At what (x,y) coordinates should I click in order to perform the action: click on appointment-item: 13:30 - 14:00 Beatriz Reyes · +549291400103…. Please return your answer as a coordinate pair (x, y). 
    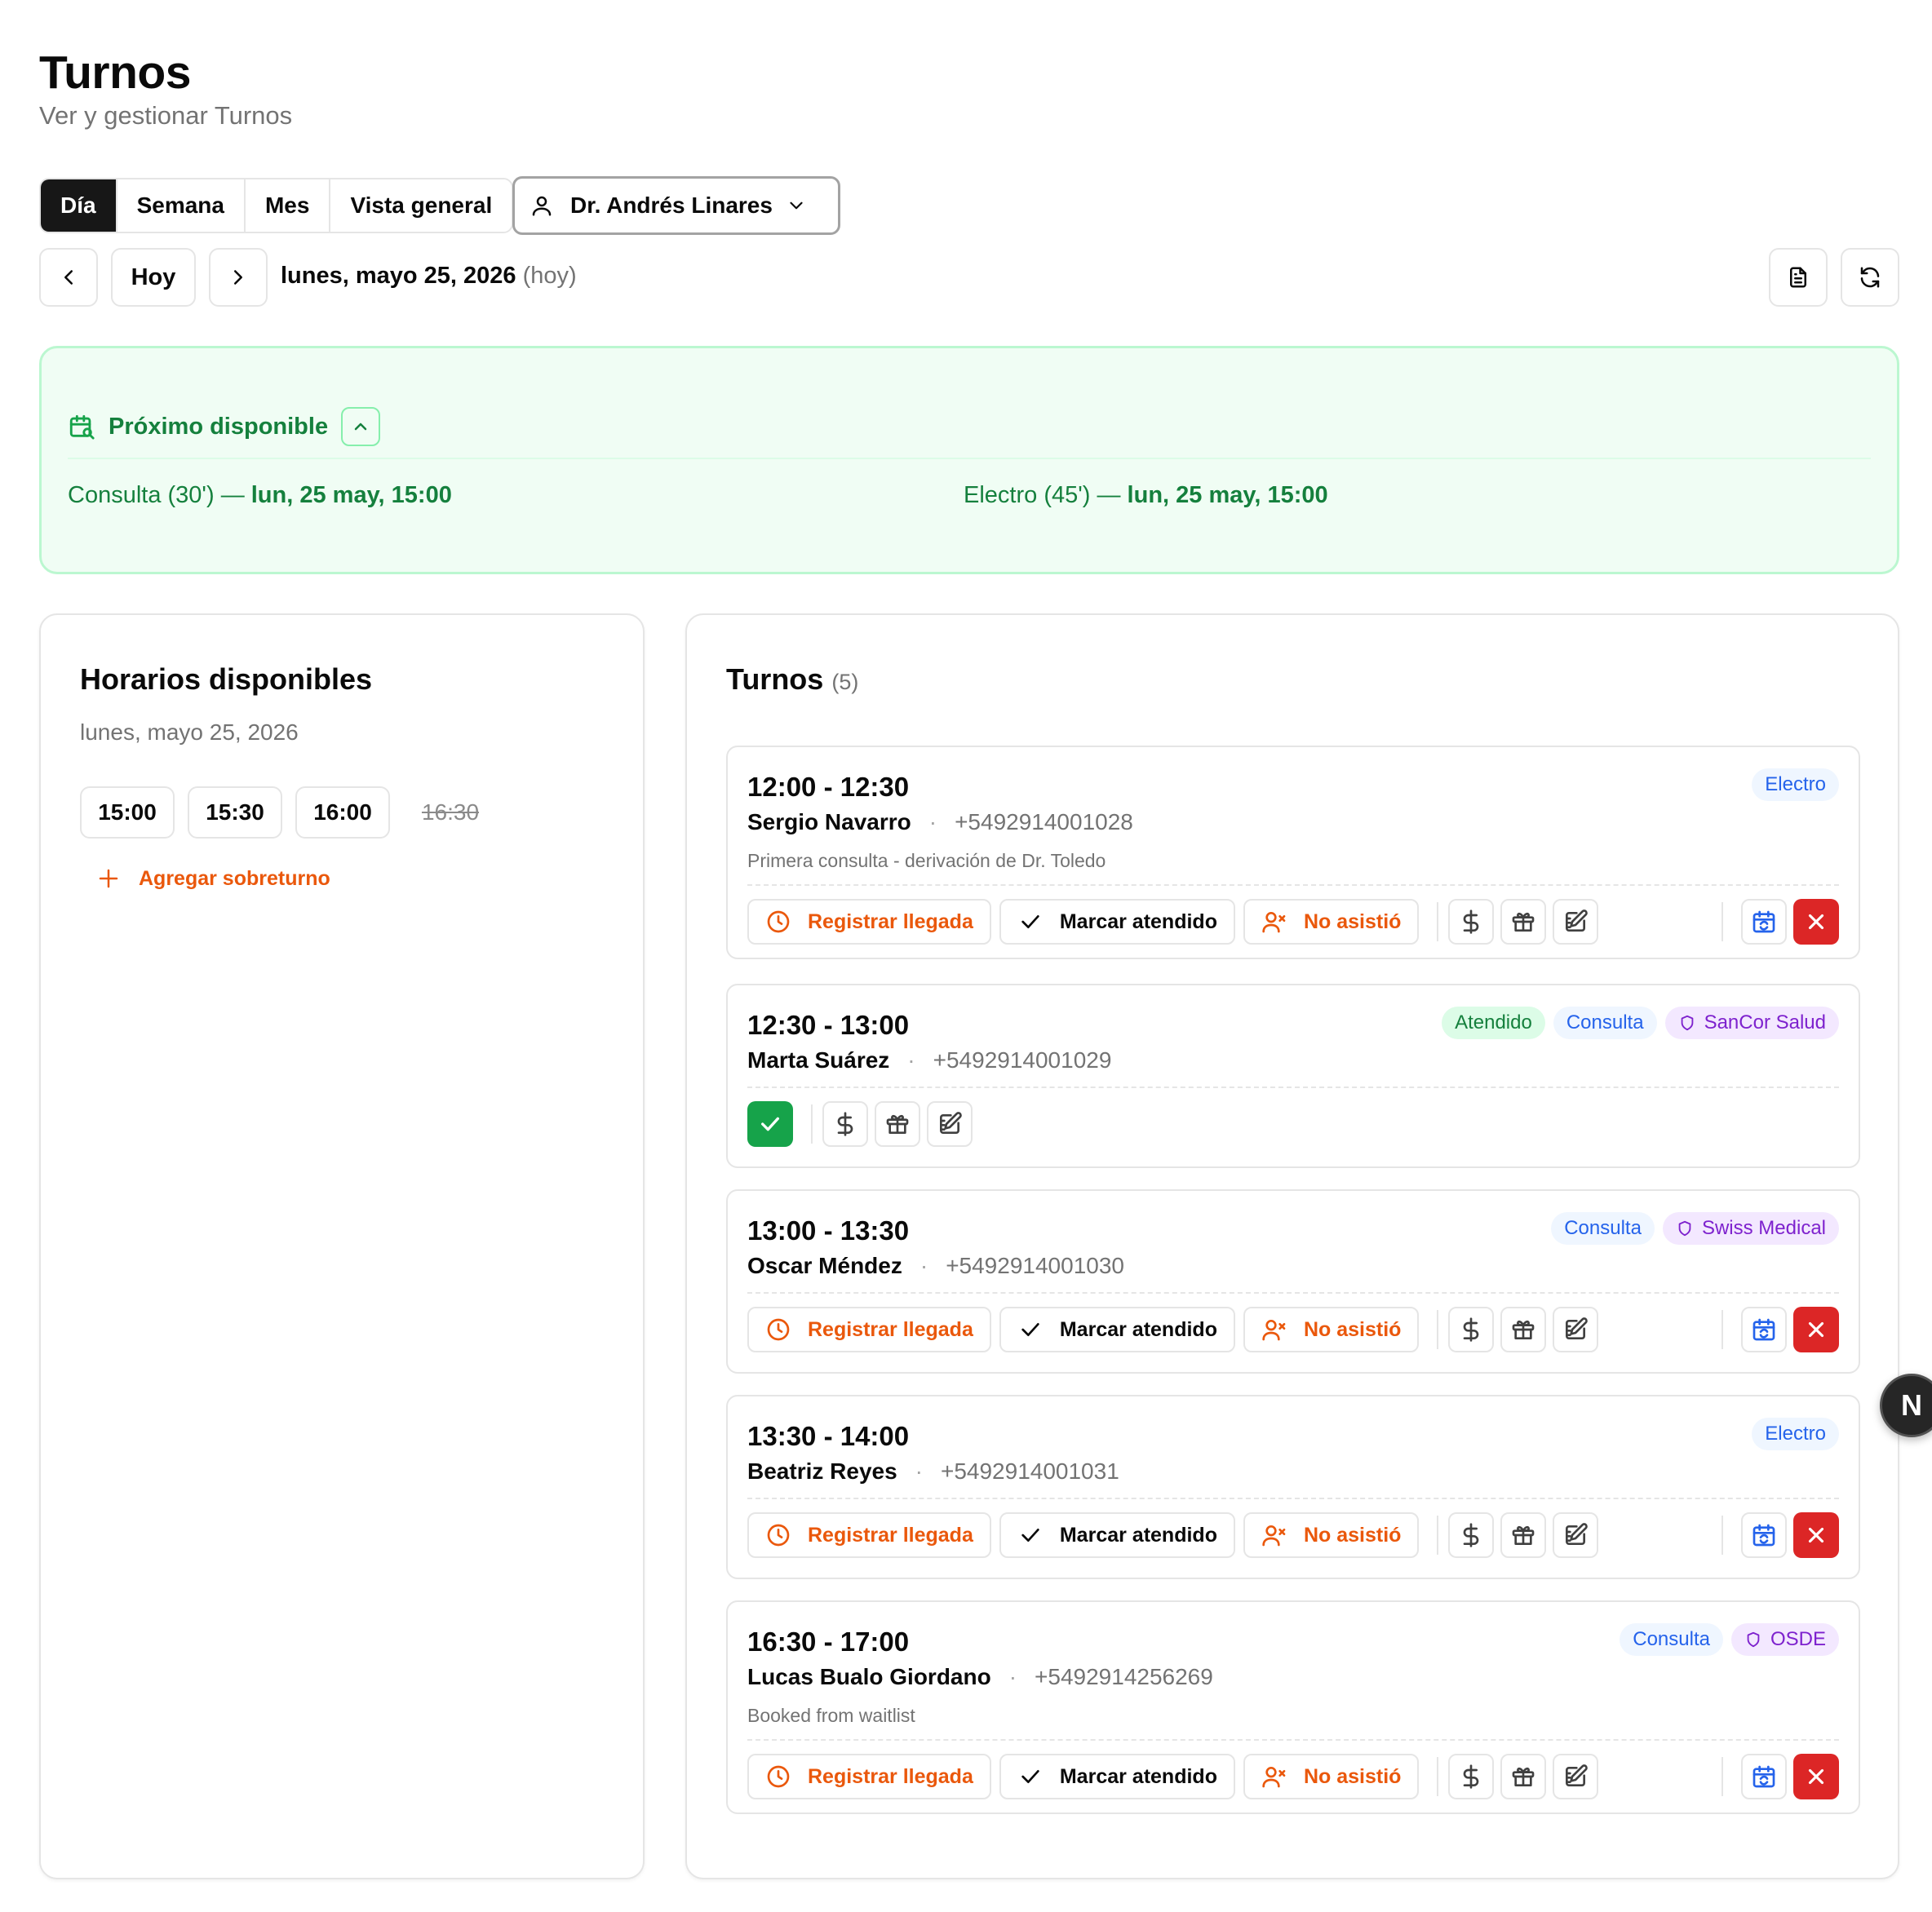
    Looking at the image, I should click on (1293, 1487).